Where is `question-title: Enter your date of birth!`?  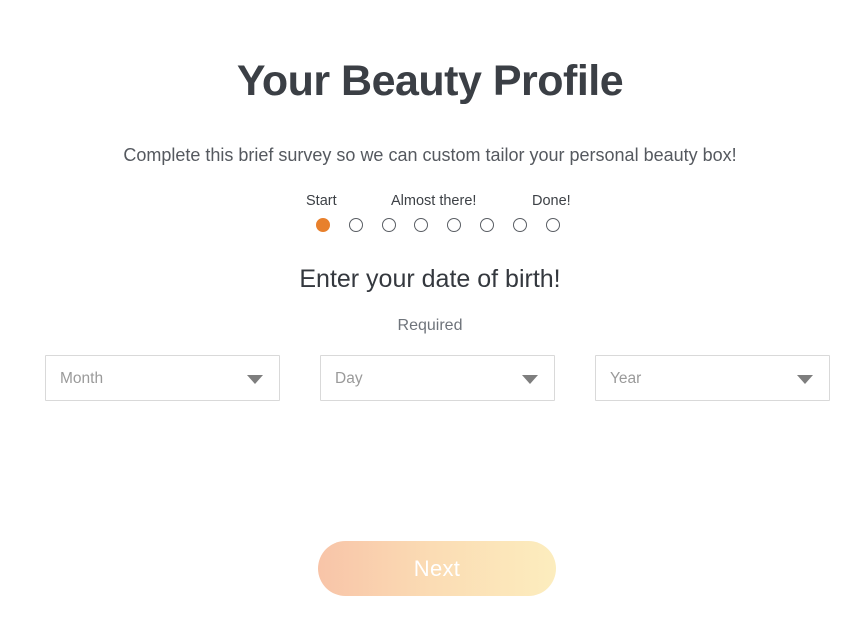
question-title: Enter your date of birth! is located at coordinates (430, 279).